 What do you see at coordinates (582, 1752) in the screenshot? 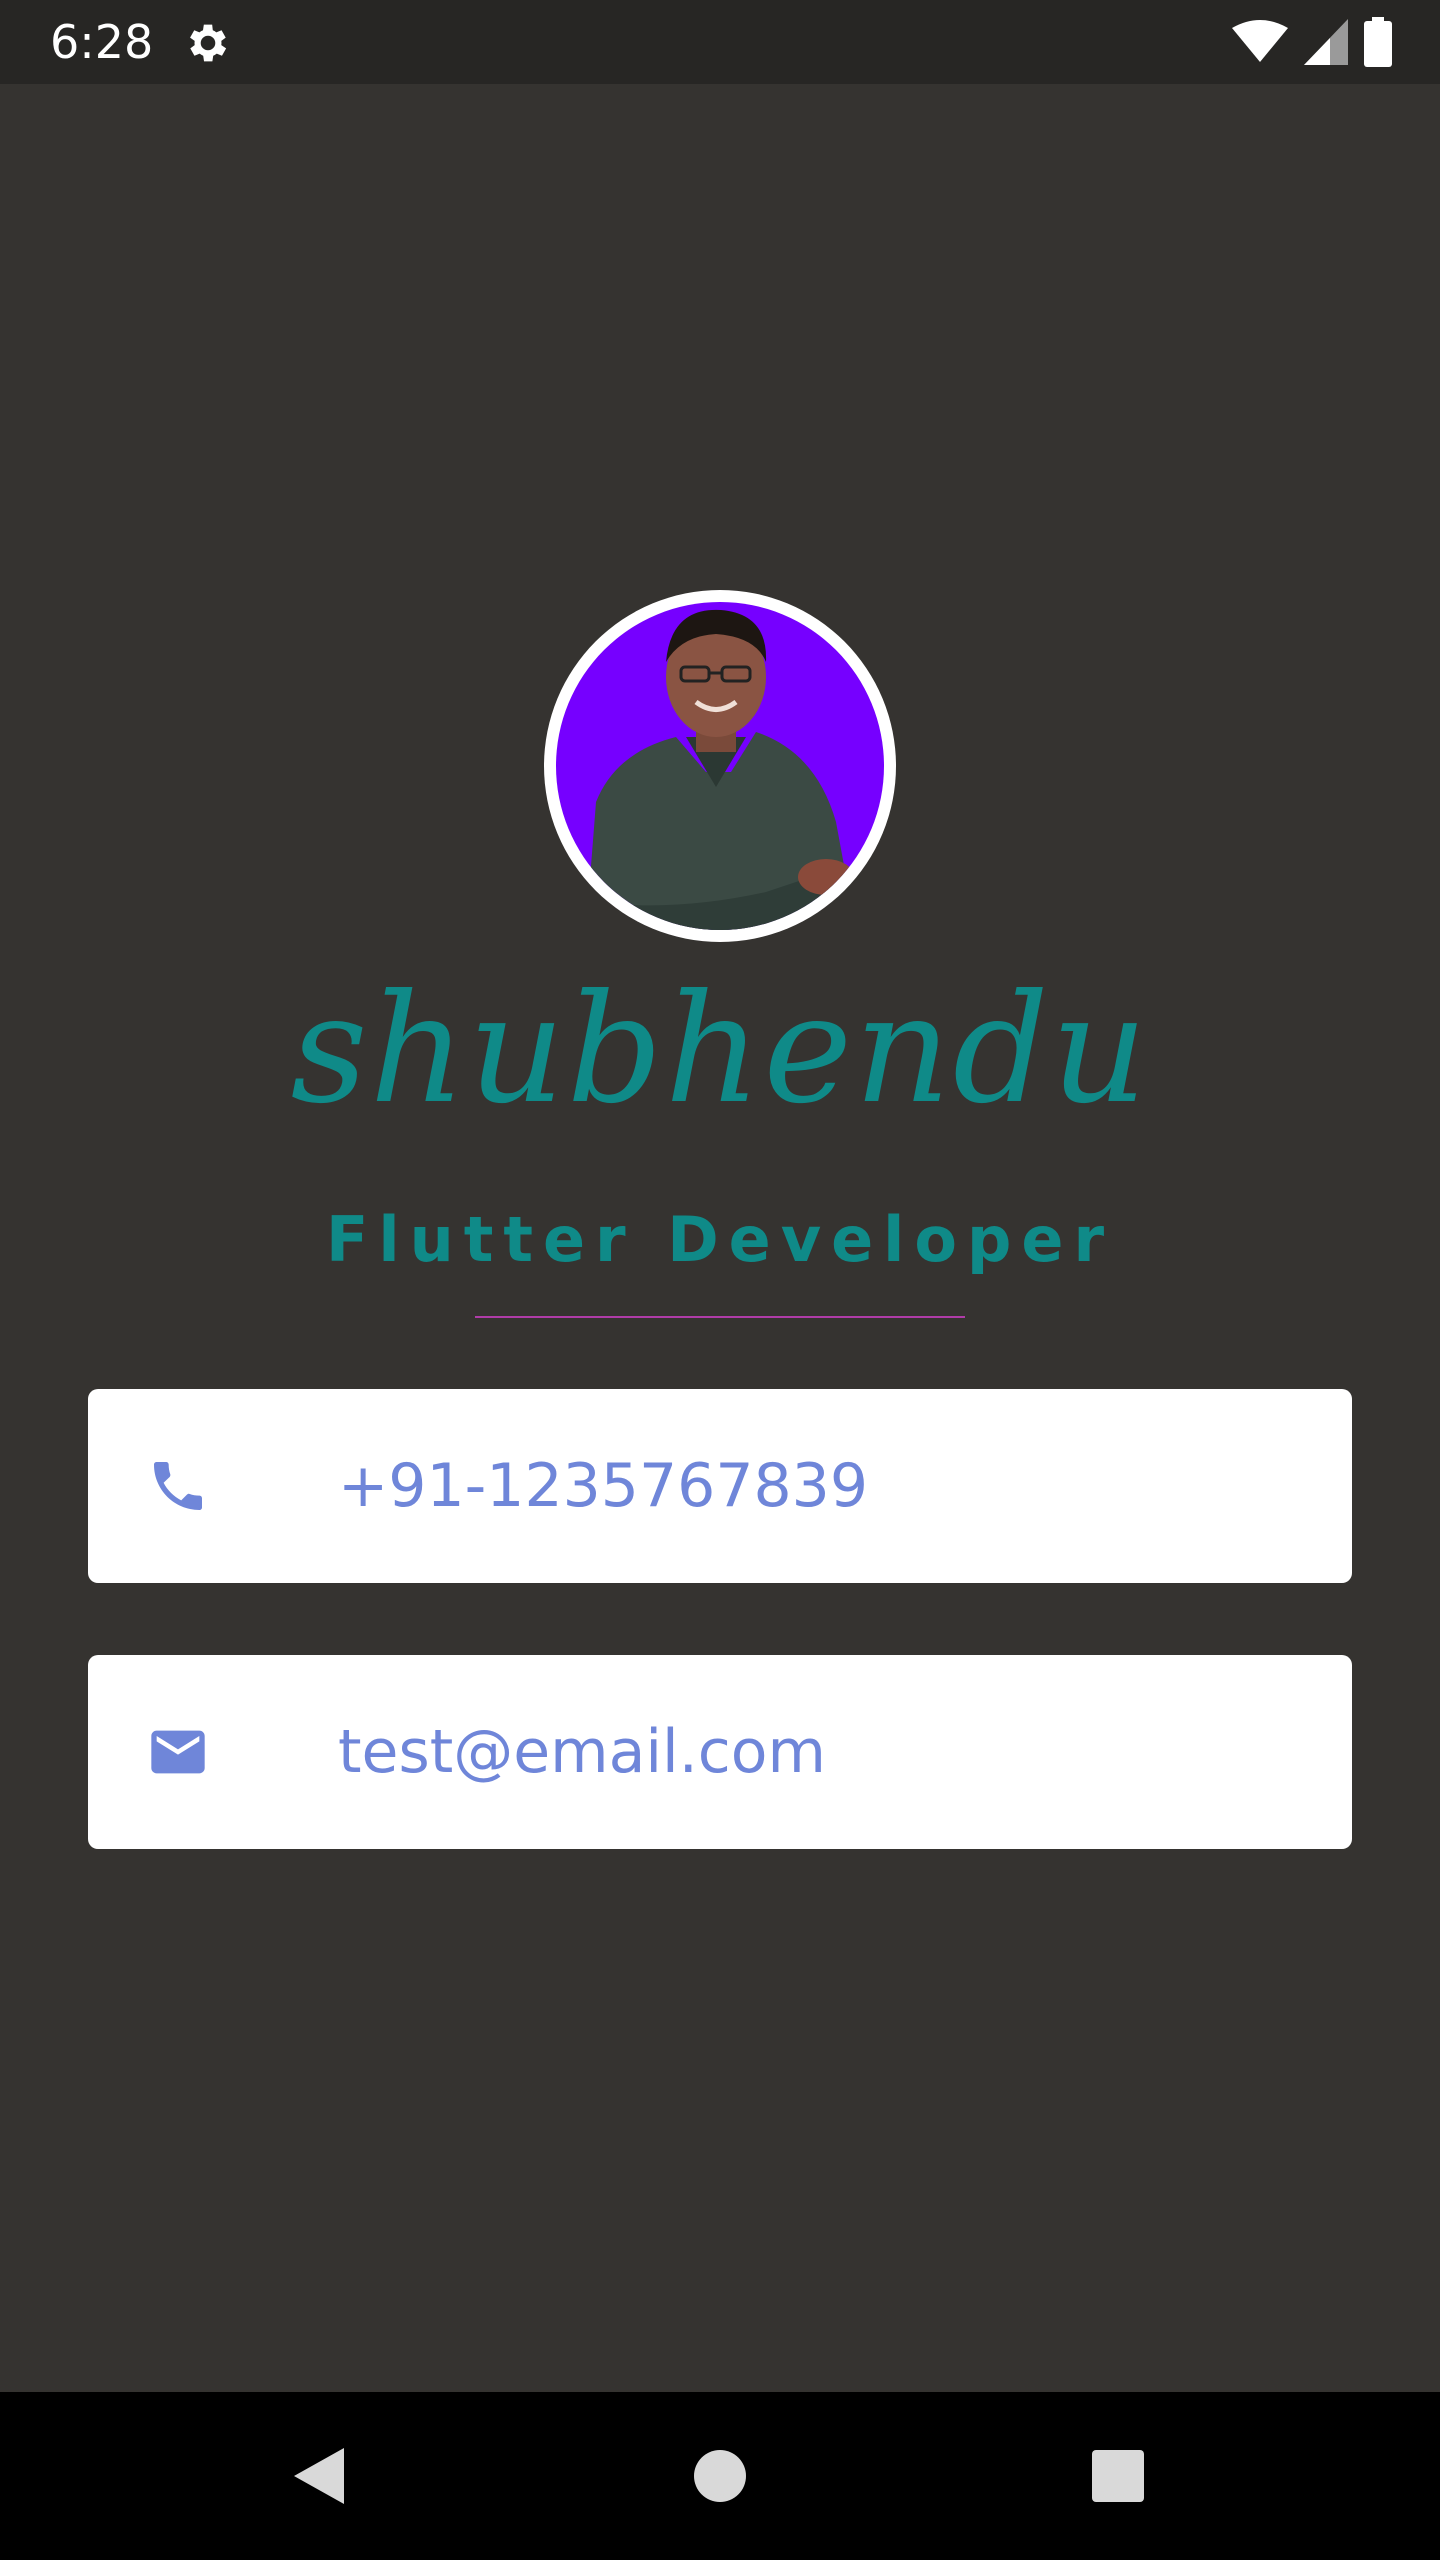
I see `email-address: test@email.com` at bounding box center [582, 1752].